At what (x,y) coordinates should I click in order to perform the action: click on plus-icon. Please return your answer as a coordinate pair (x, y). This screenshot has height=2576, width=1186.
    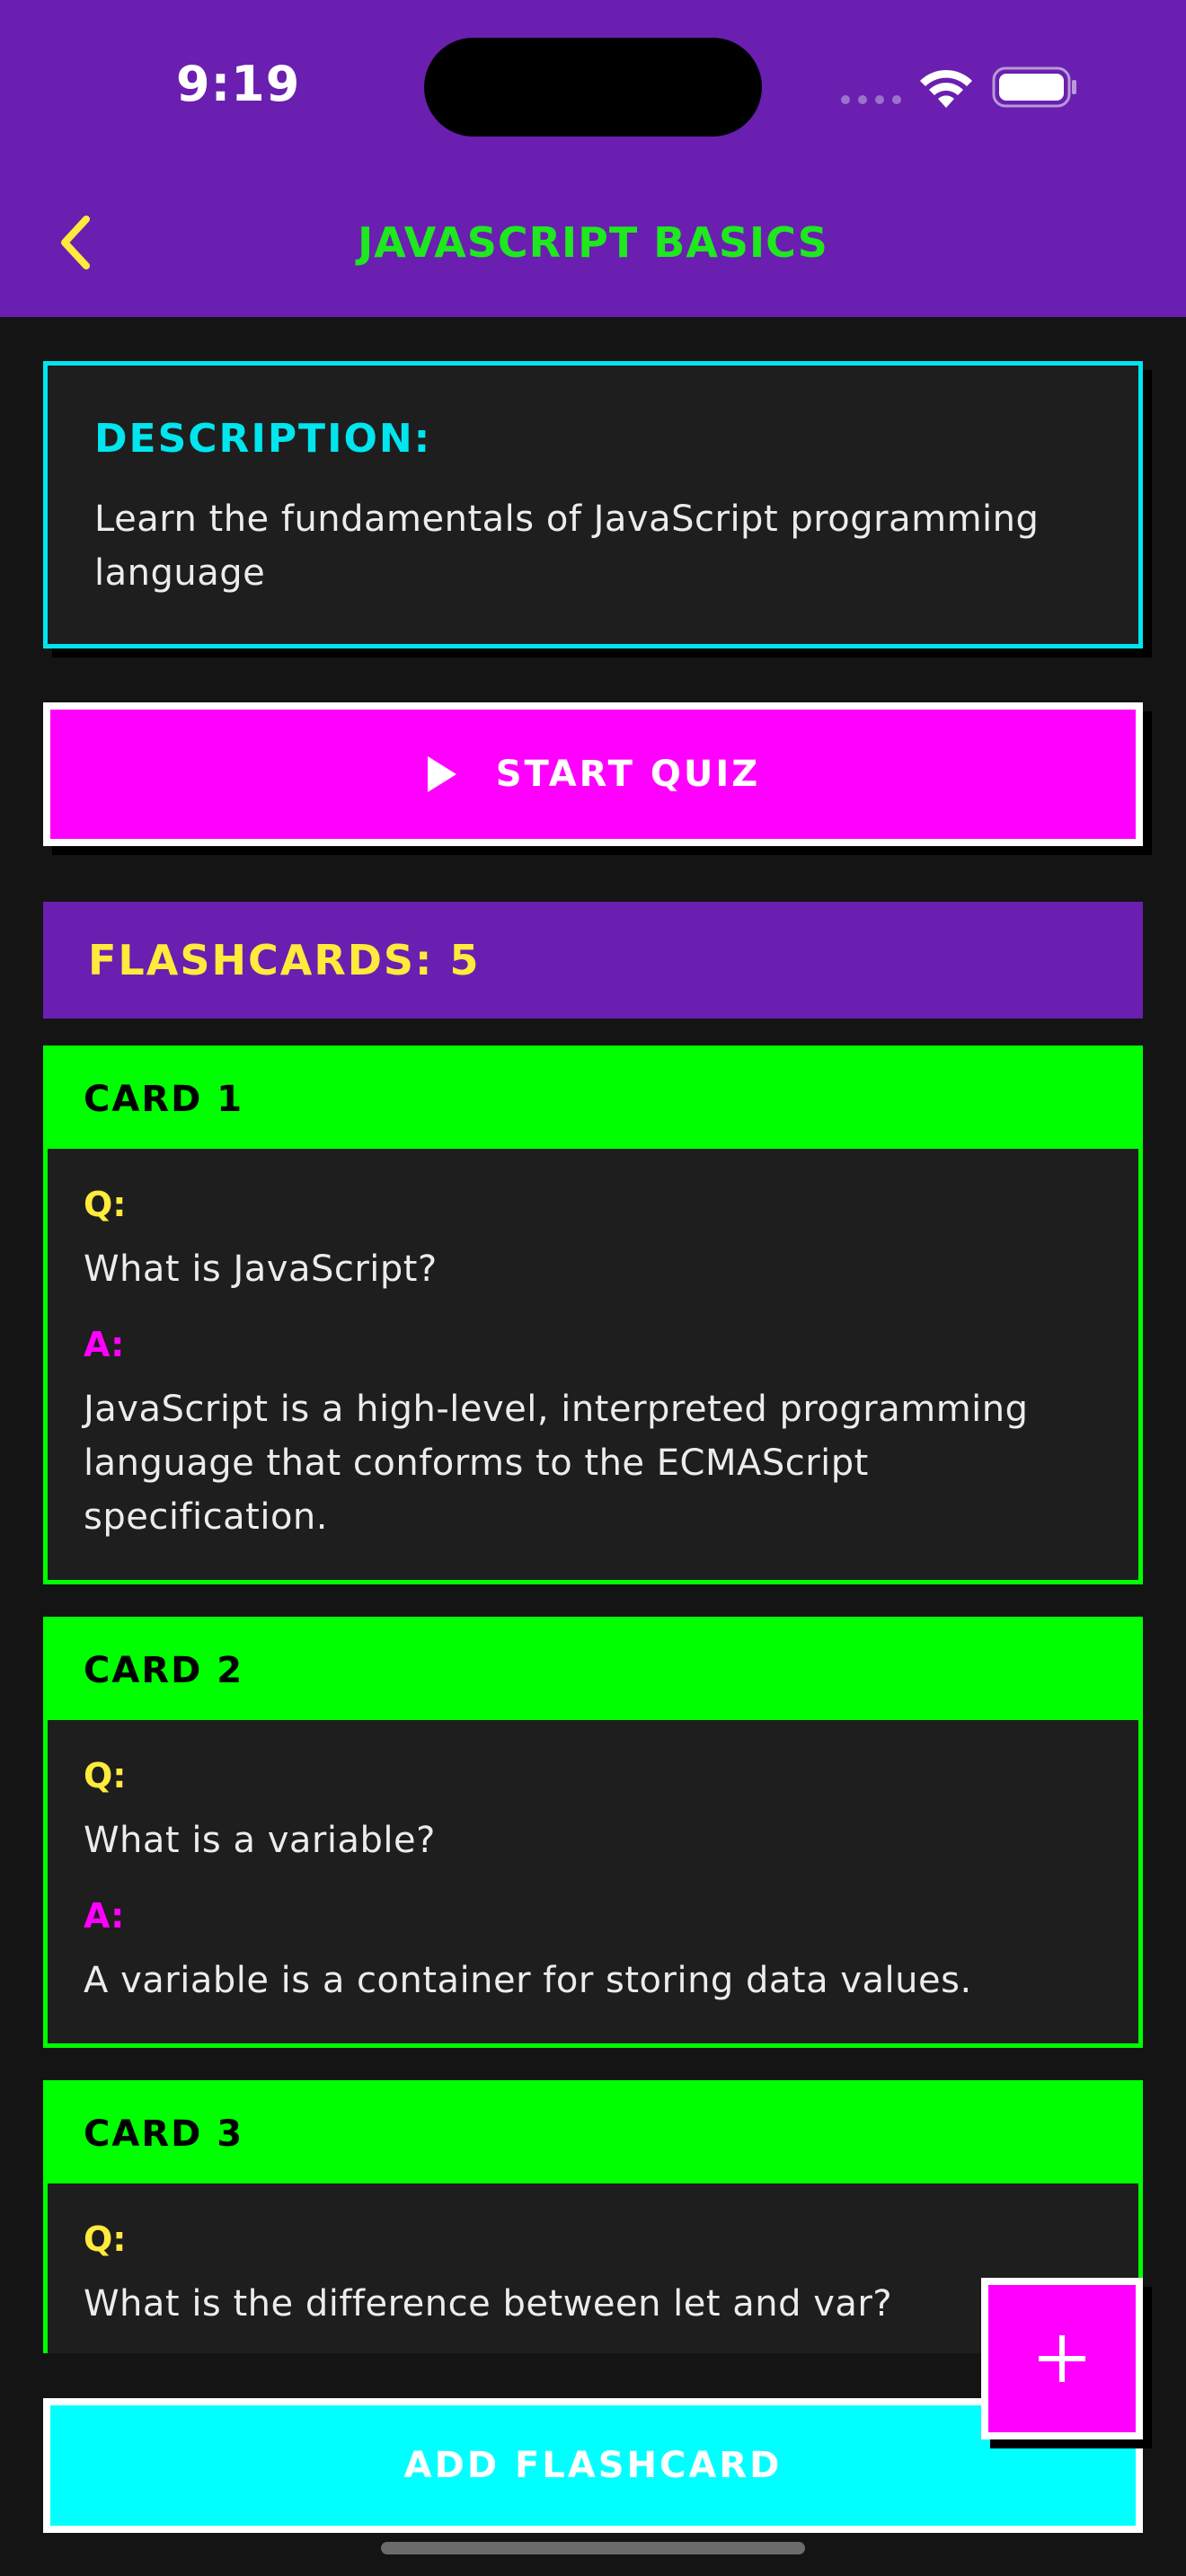
    Looking at the image, I should click on (1062, 2358).